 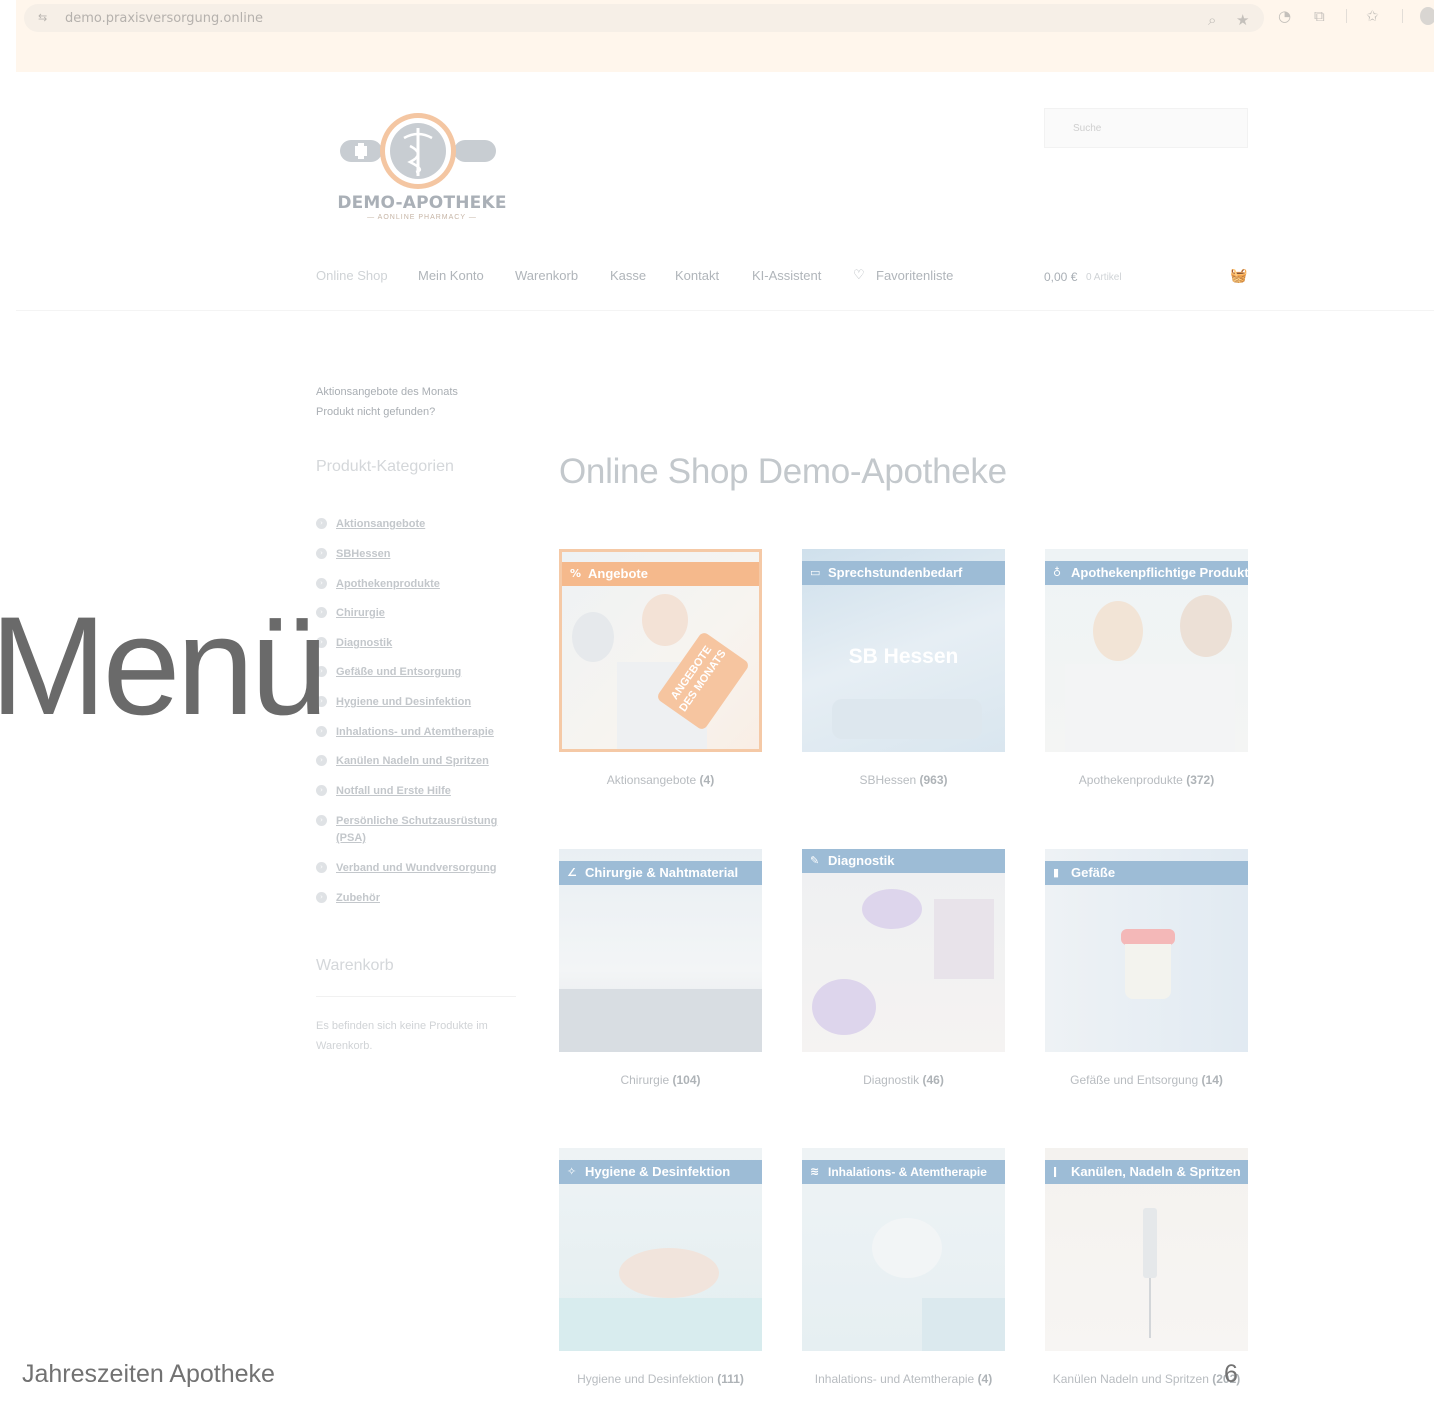 I want to click on search-input, so click(x=1146, y=128).